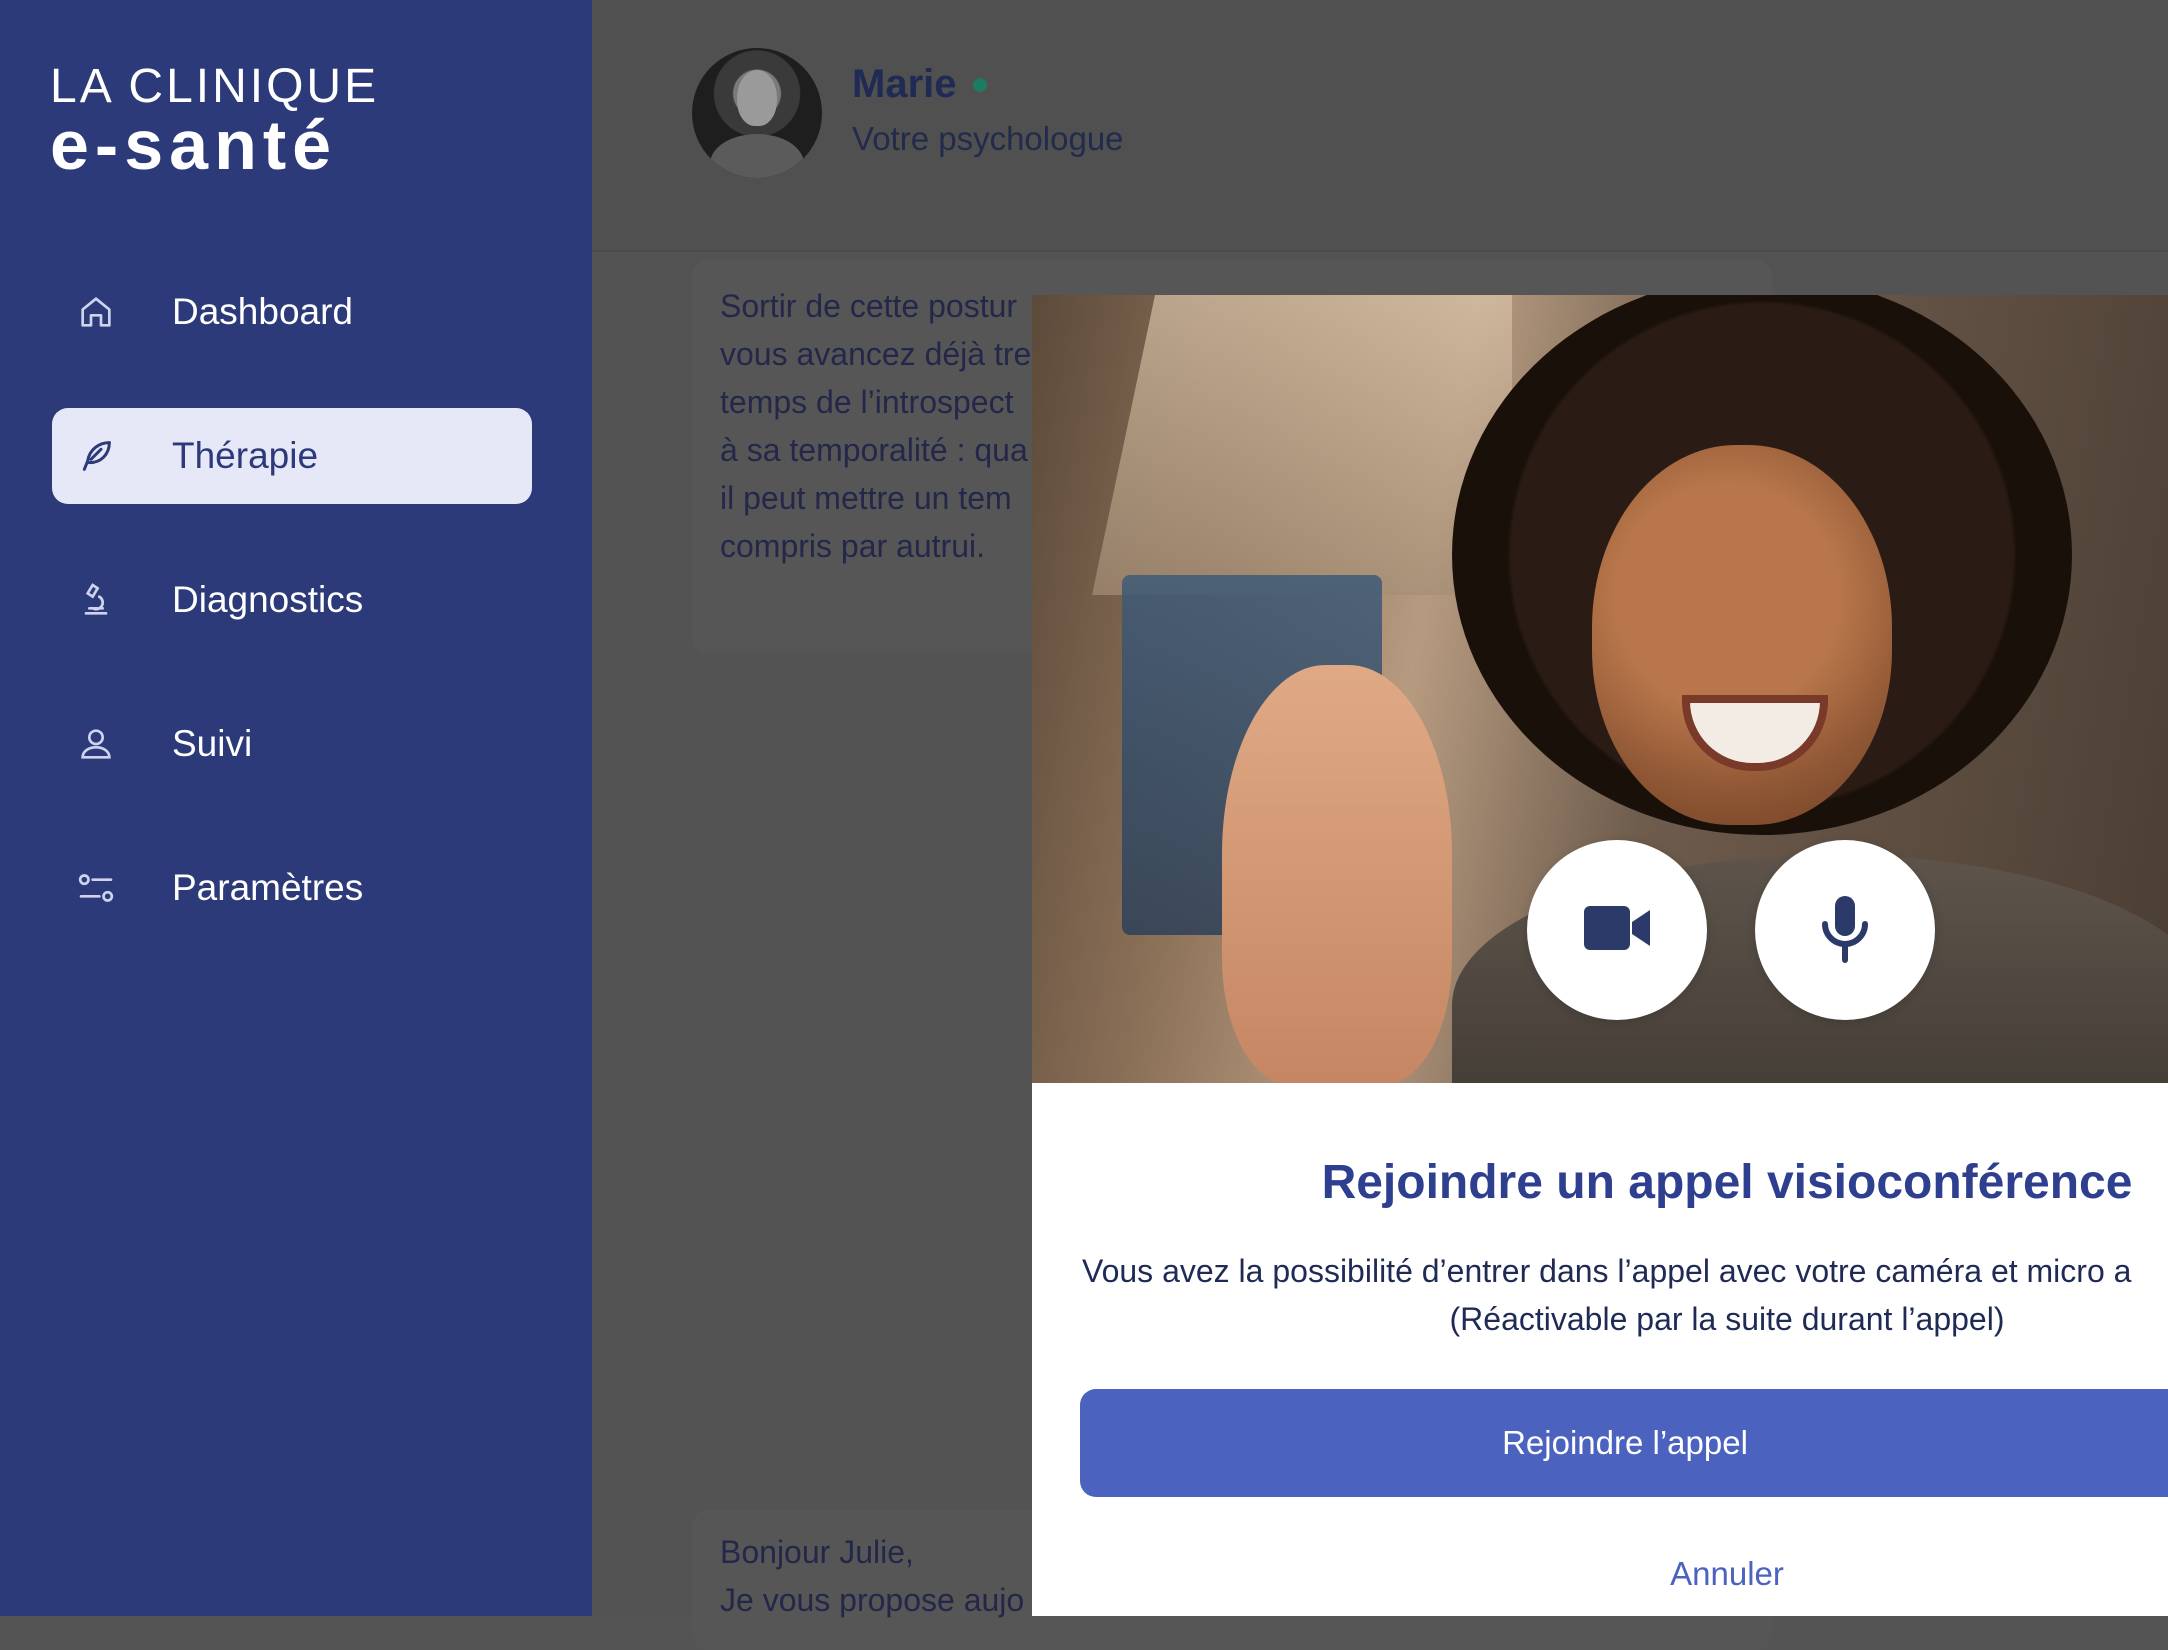 The width and height of the screenshot is (2168, 1650). I want to click on message-text: Bonjour Julie, Je vous propose aujo, so click(872, 1576).